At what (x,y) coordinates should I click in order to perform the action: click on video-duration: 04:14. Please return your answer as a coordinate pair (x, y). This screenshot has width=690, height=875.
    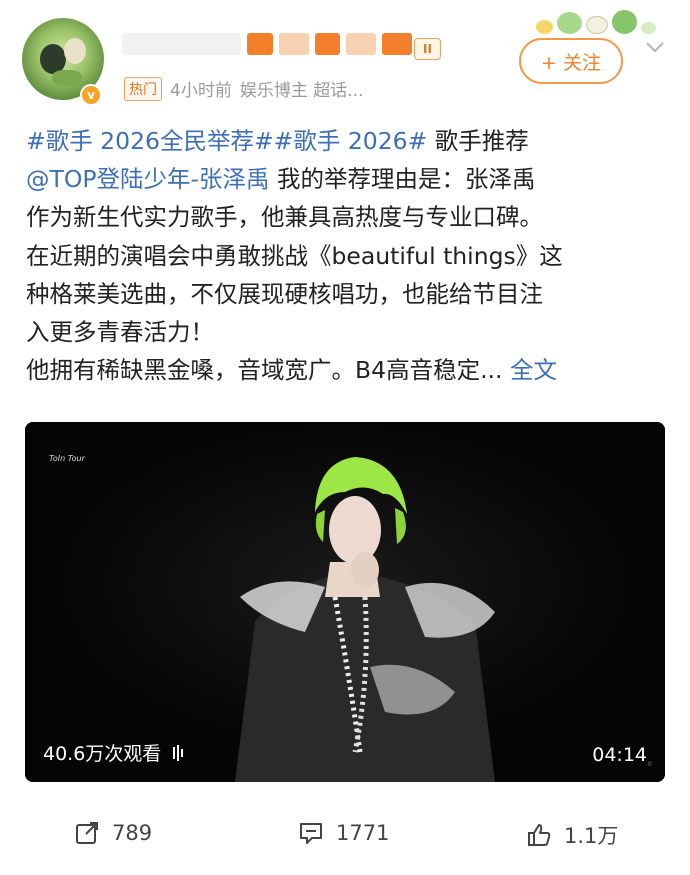
    Looking at the image, I should click on (619, 755).